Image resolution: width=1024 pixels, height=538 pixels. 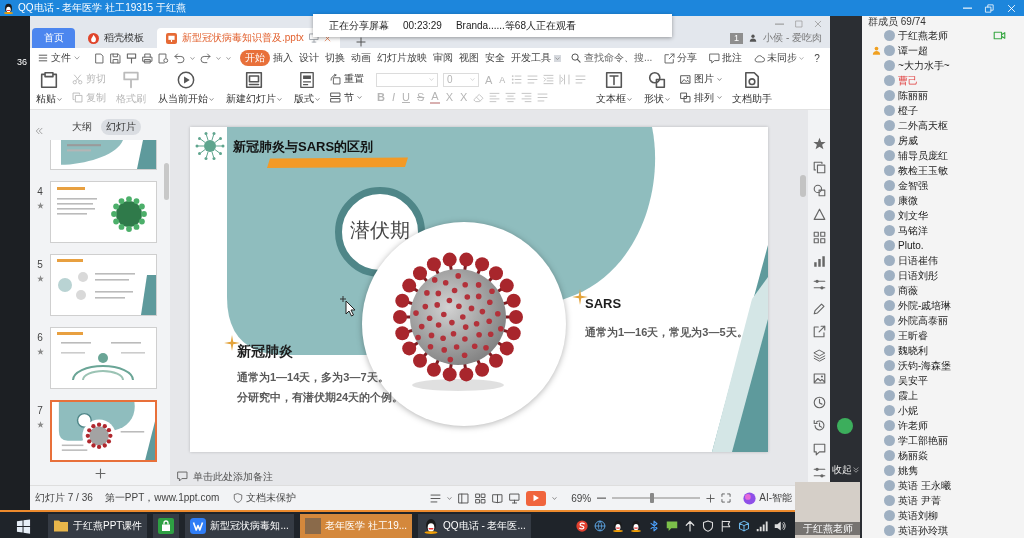 What do you see at coordinates (254, 88) in the screenshot?
I see `new-slide-button: 新建幻灯片` at bounding box center [254, 88].